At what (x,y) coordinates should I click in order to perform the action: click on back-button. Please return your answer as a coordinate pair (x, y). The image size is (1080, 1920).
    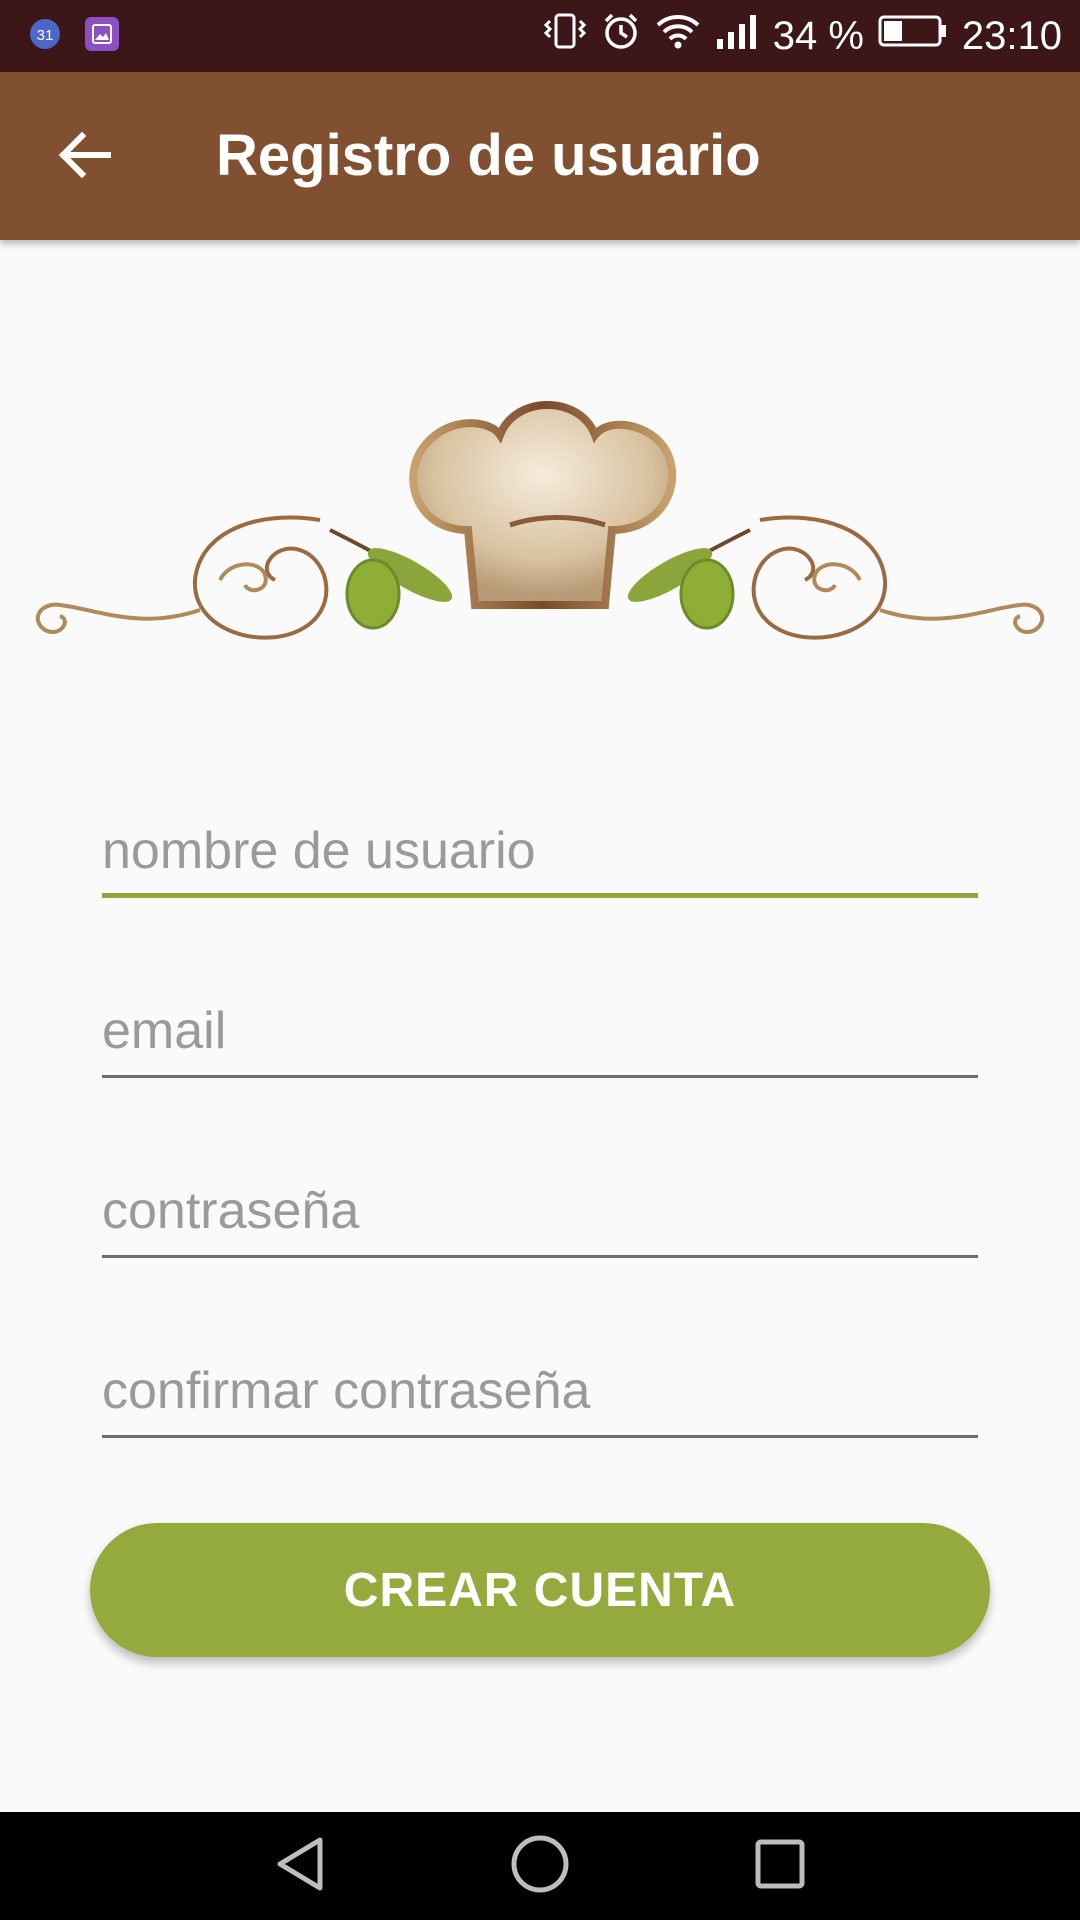
    Looking at the image, I should click on (85, 157).